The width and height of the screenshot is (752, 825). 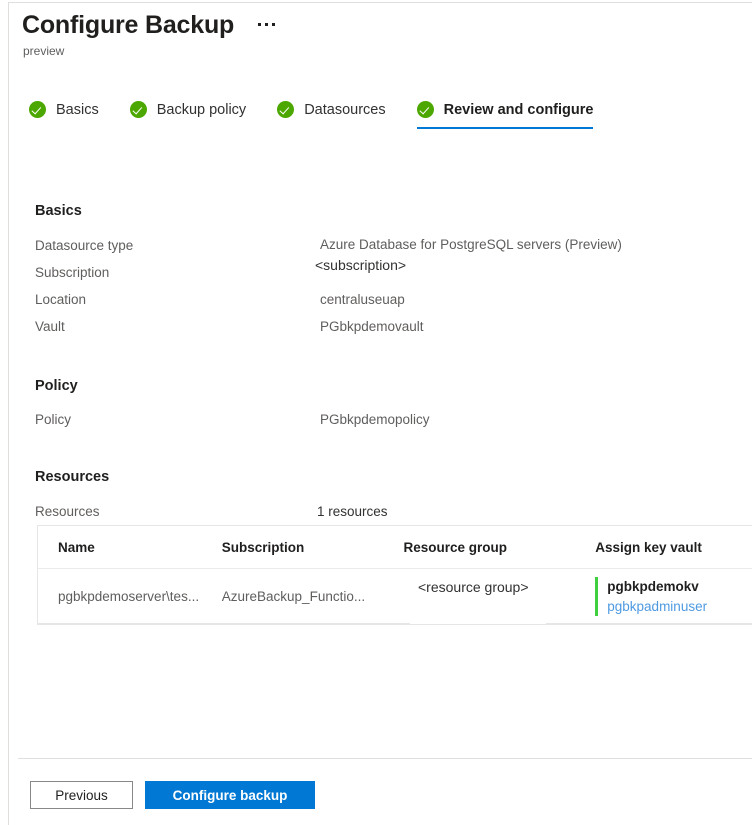 What do you see at coordinates (648, 547) in the screenshot?
I see `column-header-assign-key-vault: Assign key vault` at bounding box center [648, 547].